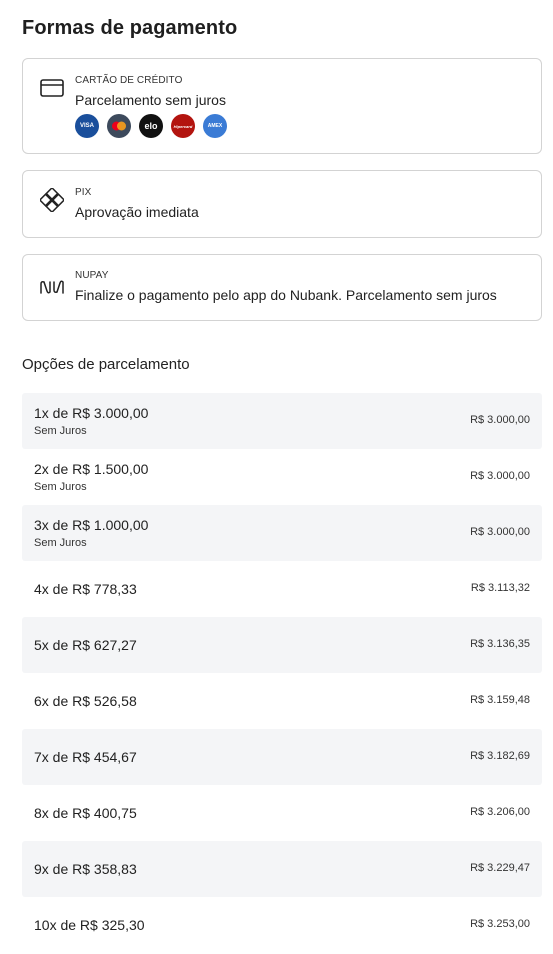 The height and width of the screenshot is (954, 553). Describe the element at coordinates (85, 589) in the screenshot. I see `installment-label: 4x de R$ 778,33` at that location.